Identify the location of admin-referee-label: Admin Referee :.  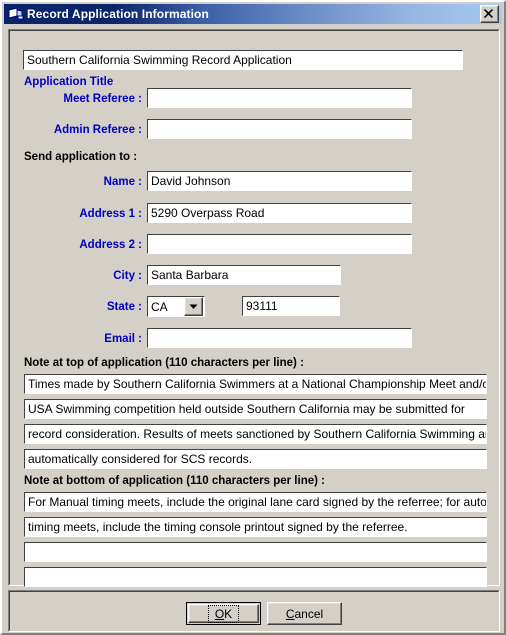
(97, 130).